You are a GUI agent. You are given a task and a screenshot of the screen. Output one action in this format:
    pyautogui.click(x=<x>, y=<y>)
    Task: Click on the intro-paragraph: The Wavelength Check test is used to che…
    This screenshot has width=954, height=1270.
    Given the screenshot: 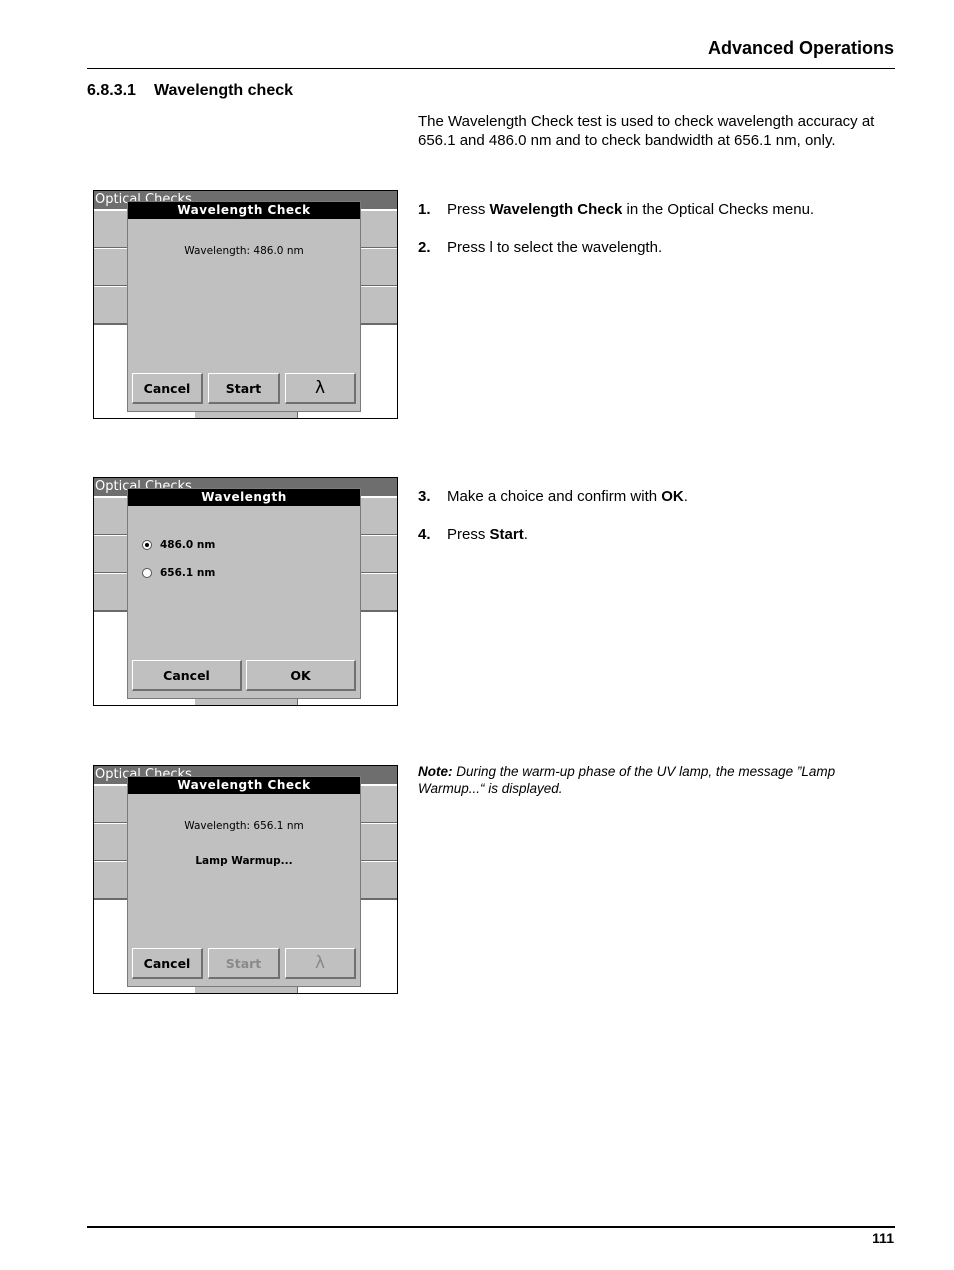 What is the action you would take?
    pyautogui.click(x=646, y=131)
    